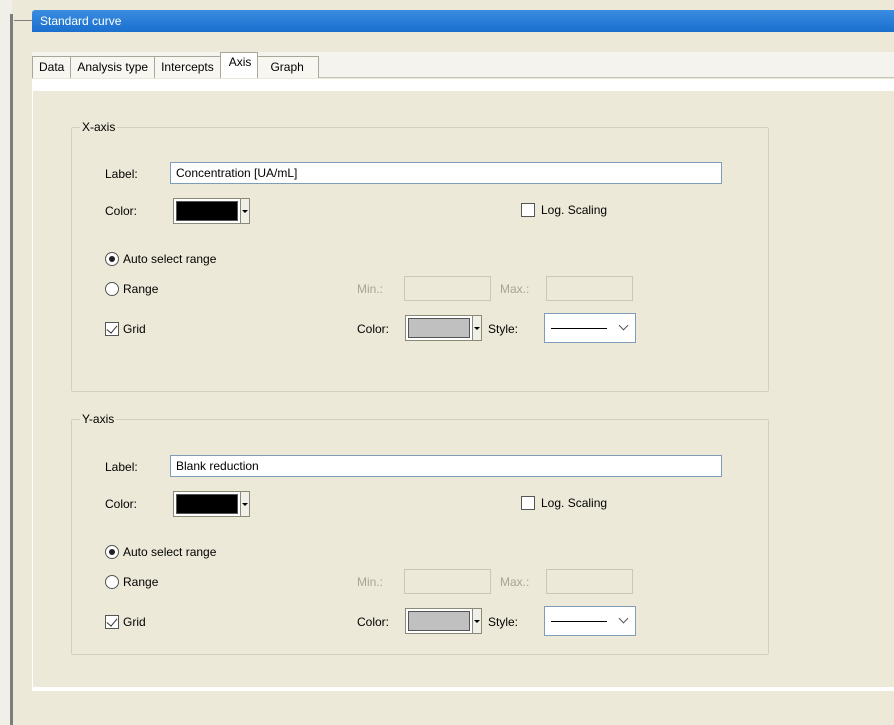 The width and height of the screenshot is (894, 725). Describe the element at coordinates (99, 127) in the screenshot. I see `x-axis-group-title: X-axis` at that location.